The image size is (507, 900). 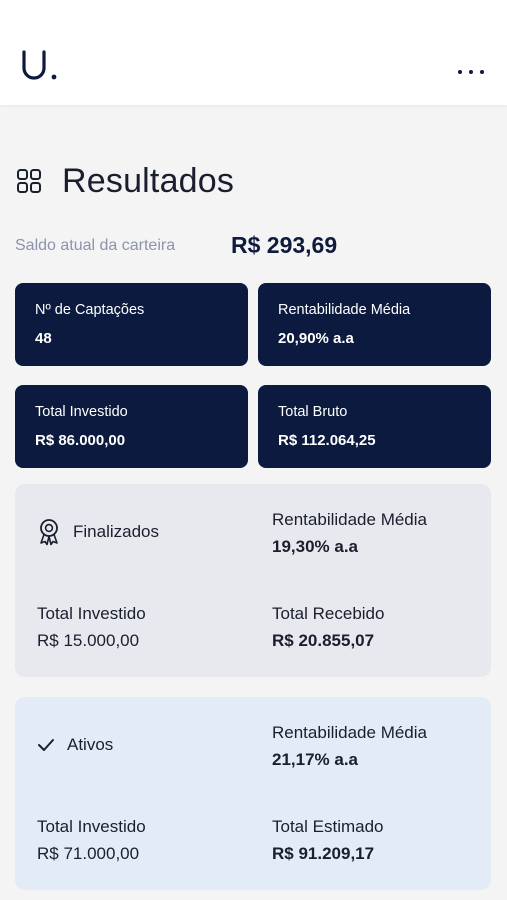 I want to click on total-investido-value: R$ 15.000,00, so click(x=88, y=640).